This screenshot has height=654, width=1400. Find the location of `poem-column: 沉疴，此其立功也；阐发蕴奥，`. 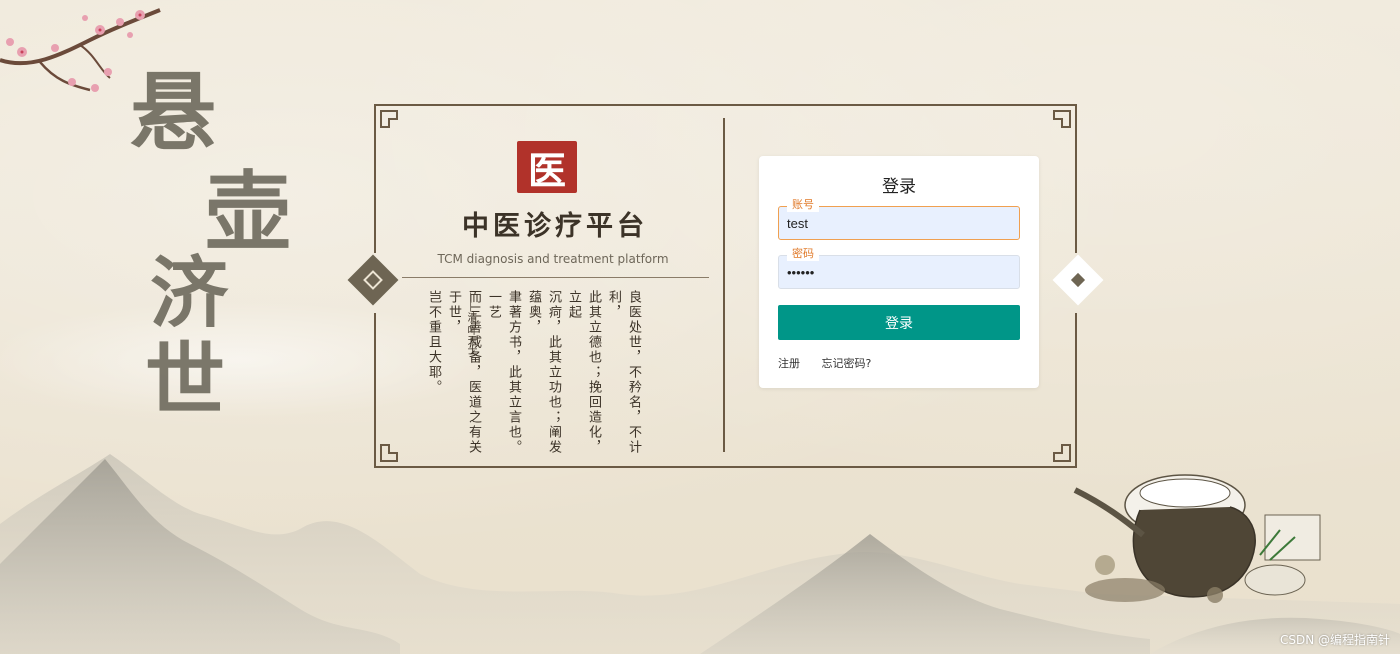

poem-column: 沉疴，此其立功也；阐发蕴奥， is located at coordinates (543, 372).